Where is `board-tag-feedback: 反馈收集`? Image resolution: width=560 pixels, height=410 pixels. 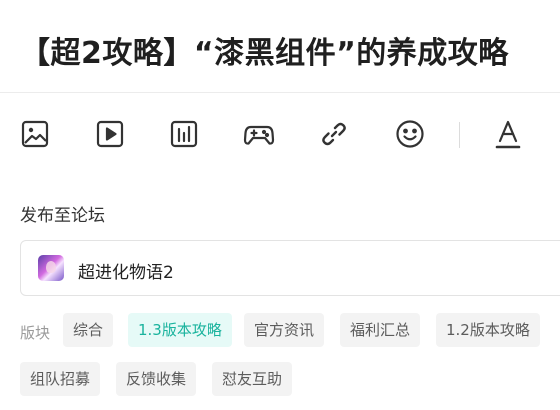
board-tag-feedback: 反馈收集 is located at coordinates (156, 379).